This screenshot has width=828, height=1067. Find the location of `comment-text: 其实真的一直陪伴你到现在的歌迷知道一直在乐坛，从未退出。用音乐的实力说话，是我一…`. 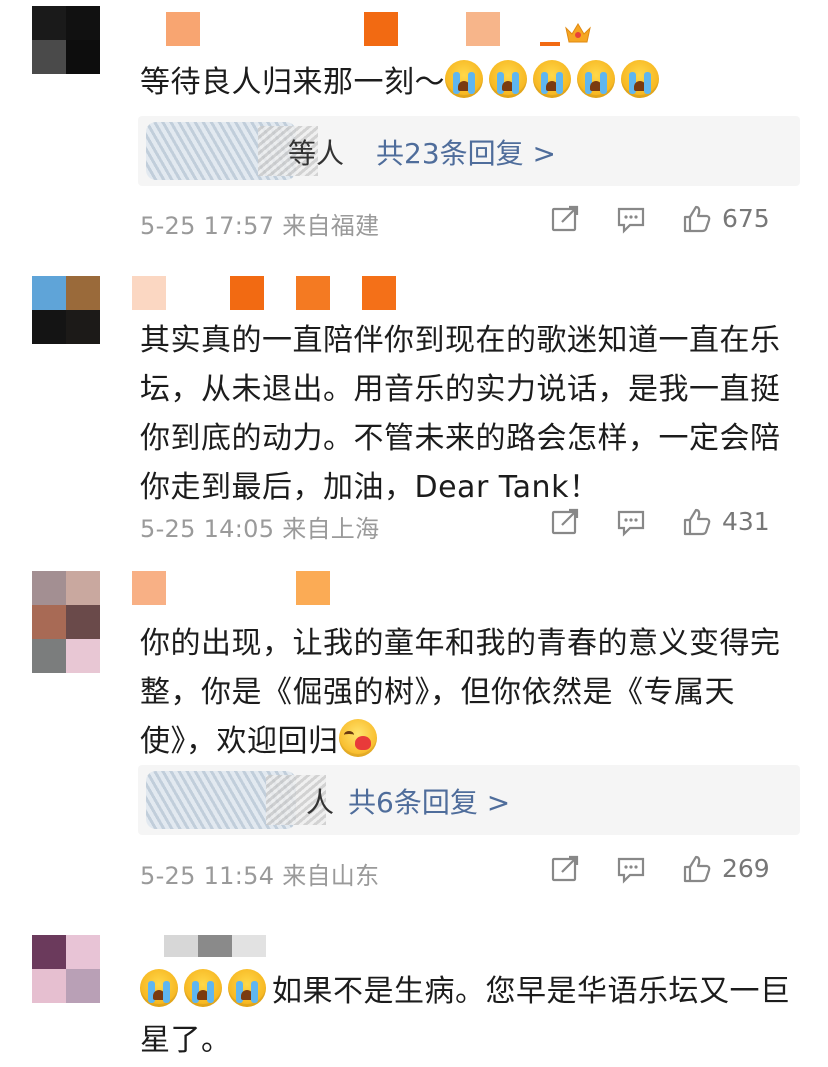

comment-text: 其实真的一直陪伴你到现在的歌迷知道一直在乐坛，从未退出。用音乐的实力说话，是我一… is located at coordinates (470, 414).